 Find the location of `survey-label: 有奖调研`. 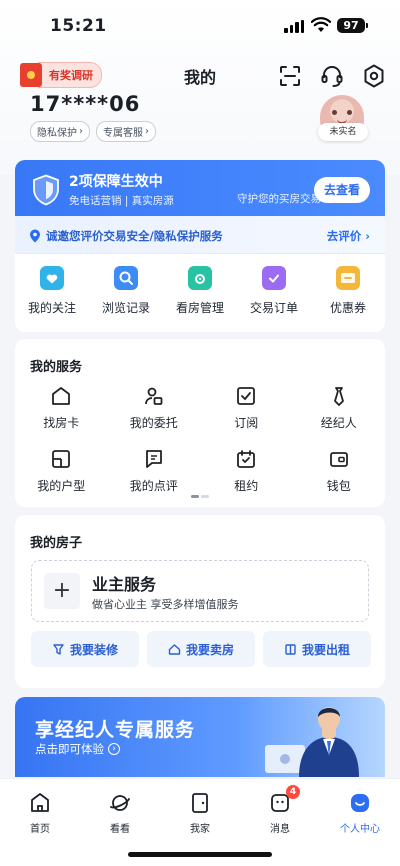

survey-label: 有奖调研 is located at coordinates (70, 75).